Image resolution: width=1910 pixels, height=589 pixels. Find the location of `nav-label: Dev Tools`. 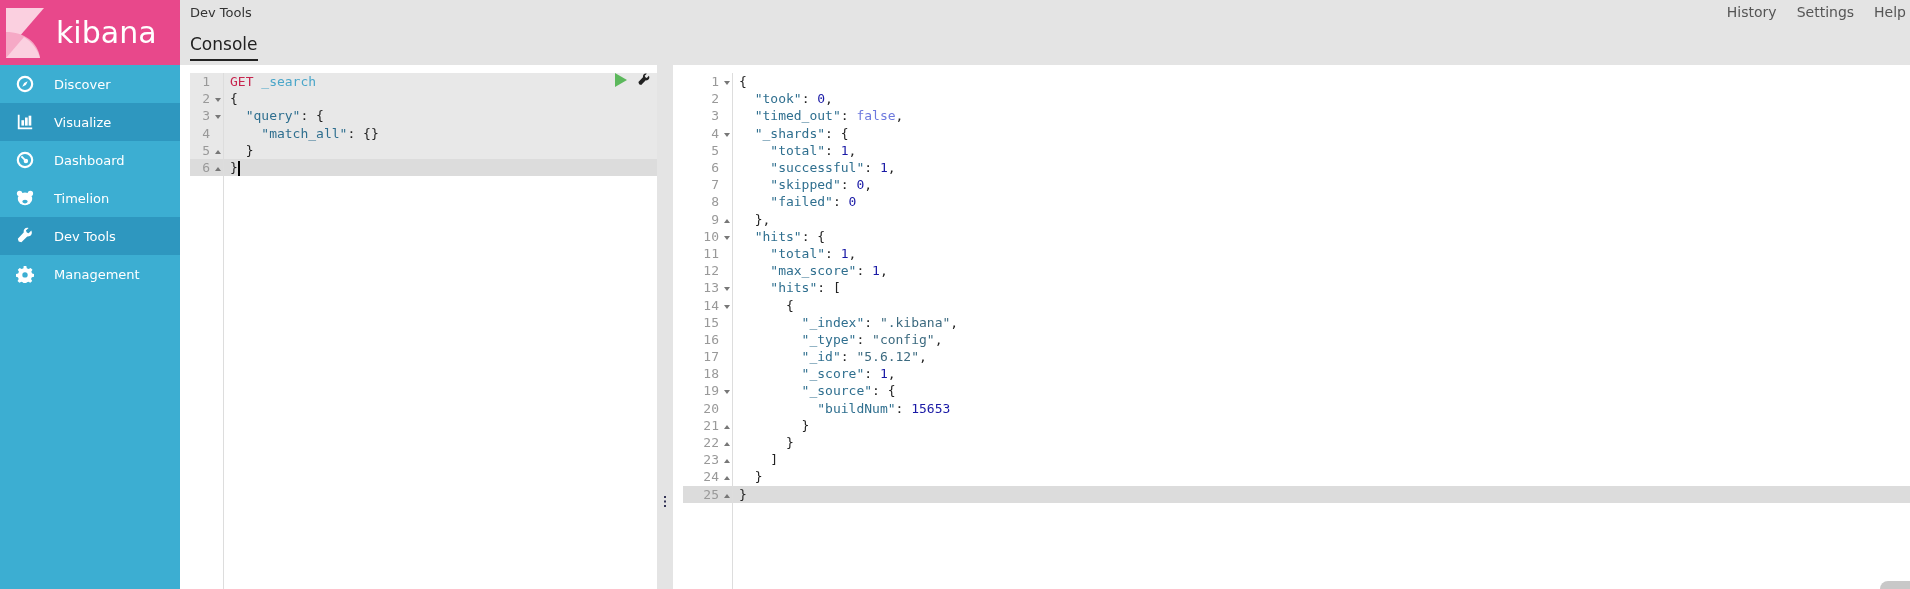

nav-label: Dev Tools is located at coordinates (85, 236).